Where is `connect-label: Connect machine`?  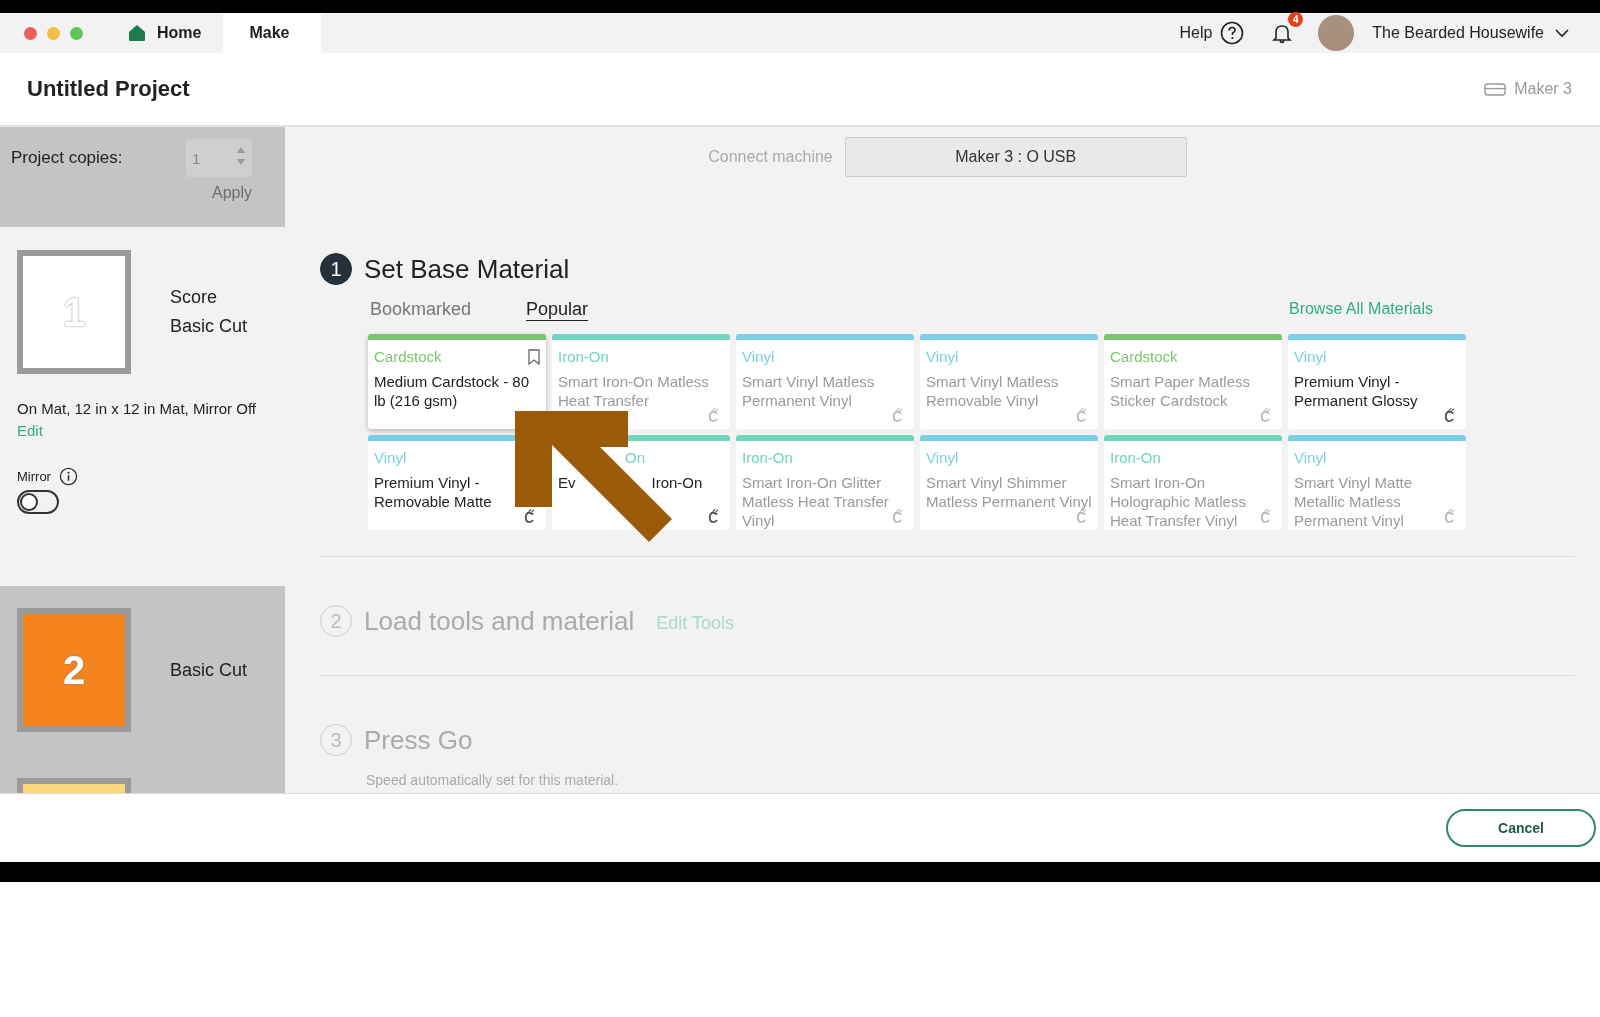 connect-label: Connect machine is located at coordinates (770, 157).